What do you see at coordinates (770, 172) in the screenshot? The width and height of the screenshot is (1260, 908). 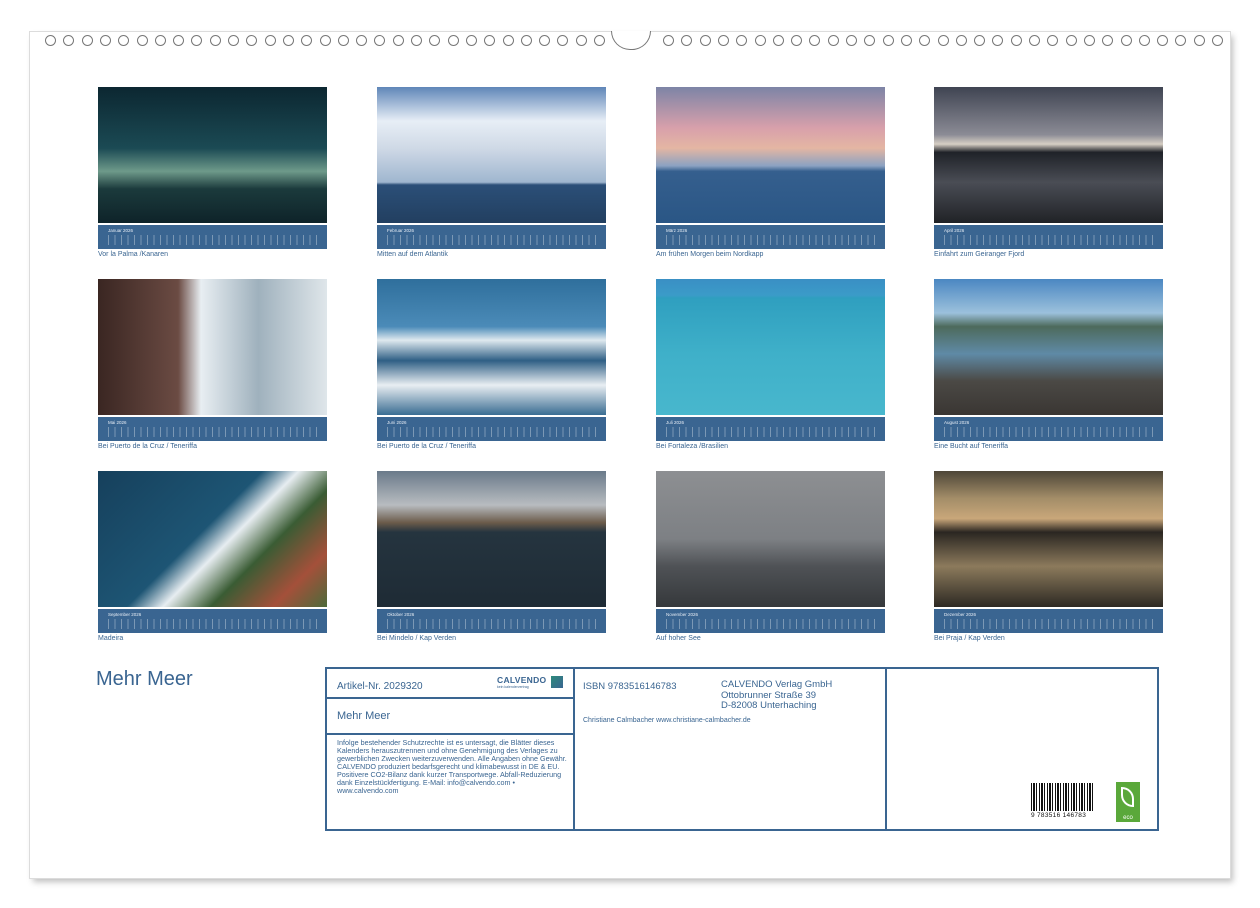 I see `month-card: März 2026Am frühen Morgen beim Nordkapp` at bounding box center [770, 172].